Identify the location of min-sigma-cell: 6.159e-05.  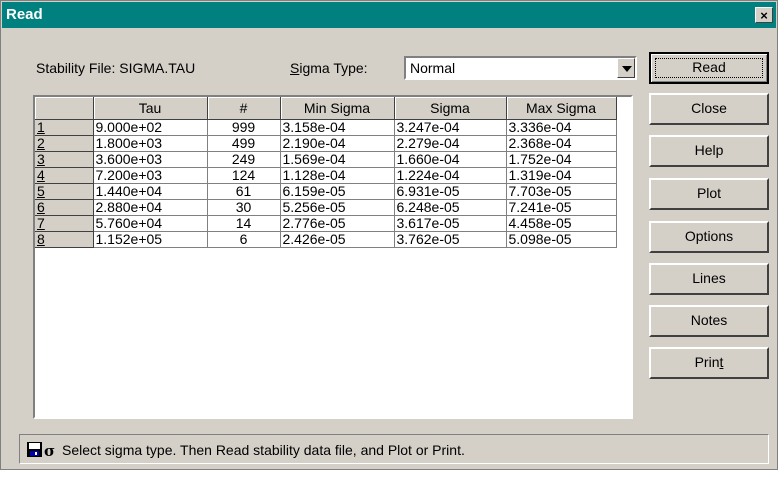
(337, 191).